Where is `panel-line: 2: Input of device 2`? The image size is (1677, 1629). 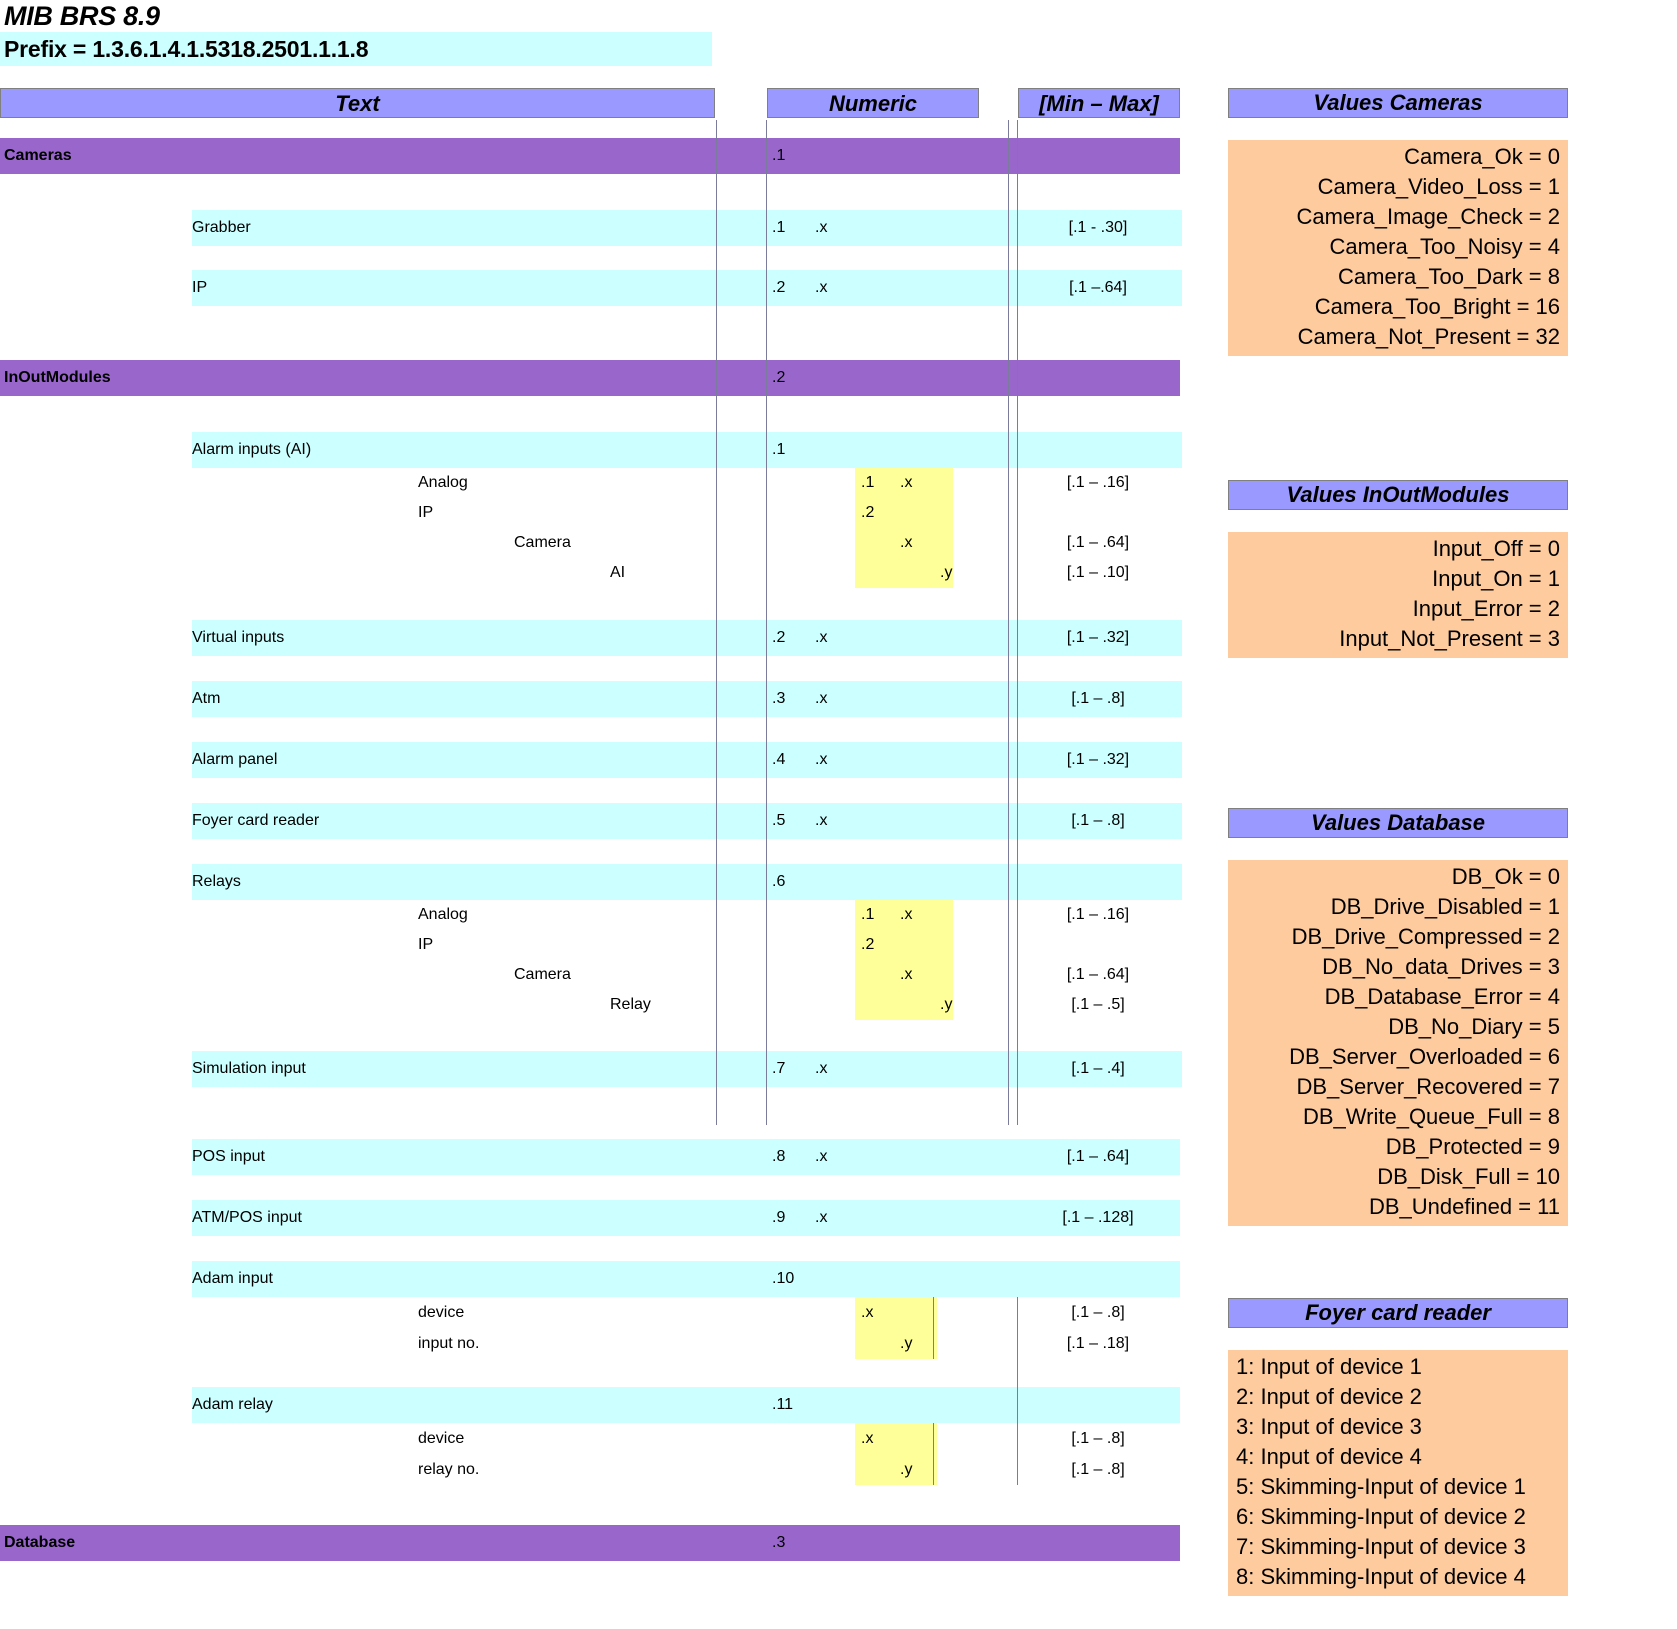
panel-line: 2: Input of device 2 is located at coordinates (1329, 1396).